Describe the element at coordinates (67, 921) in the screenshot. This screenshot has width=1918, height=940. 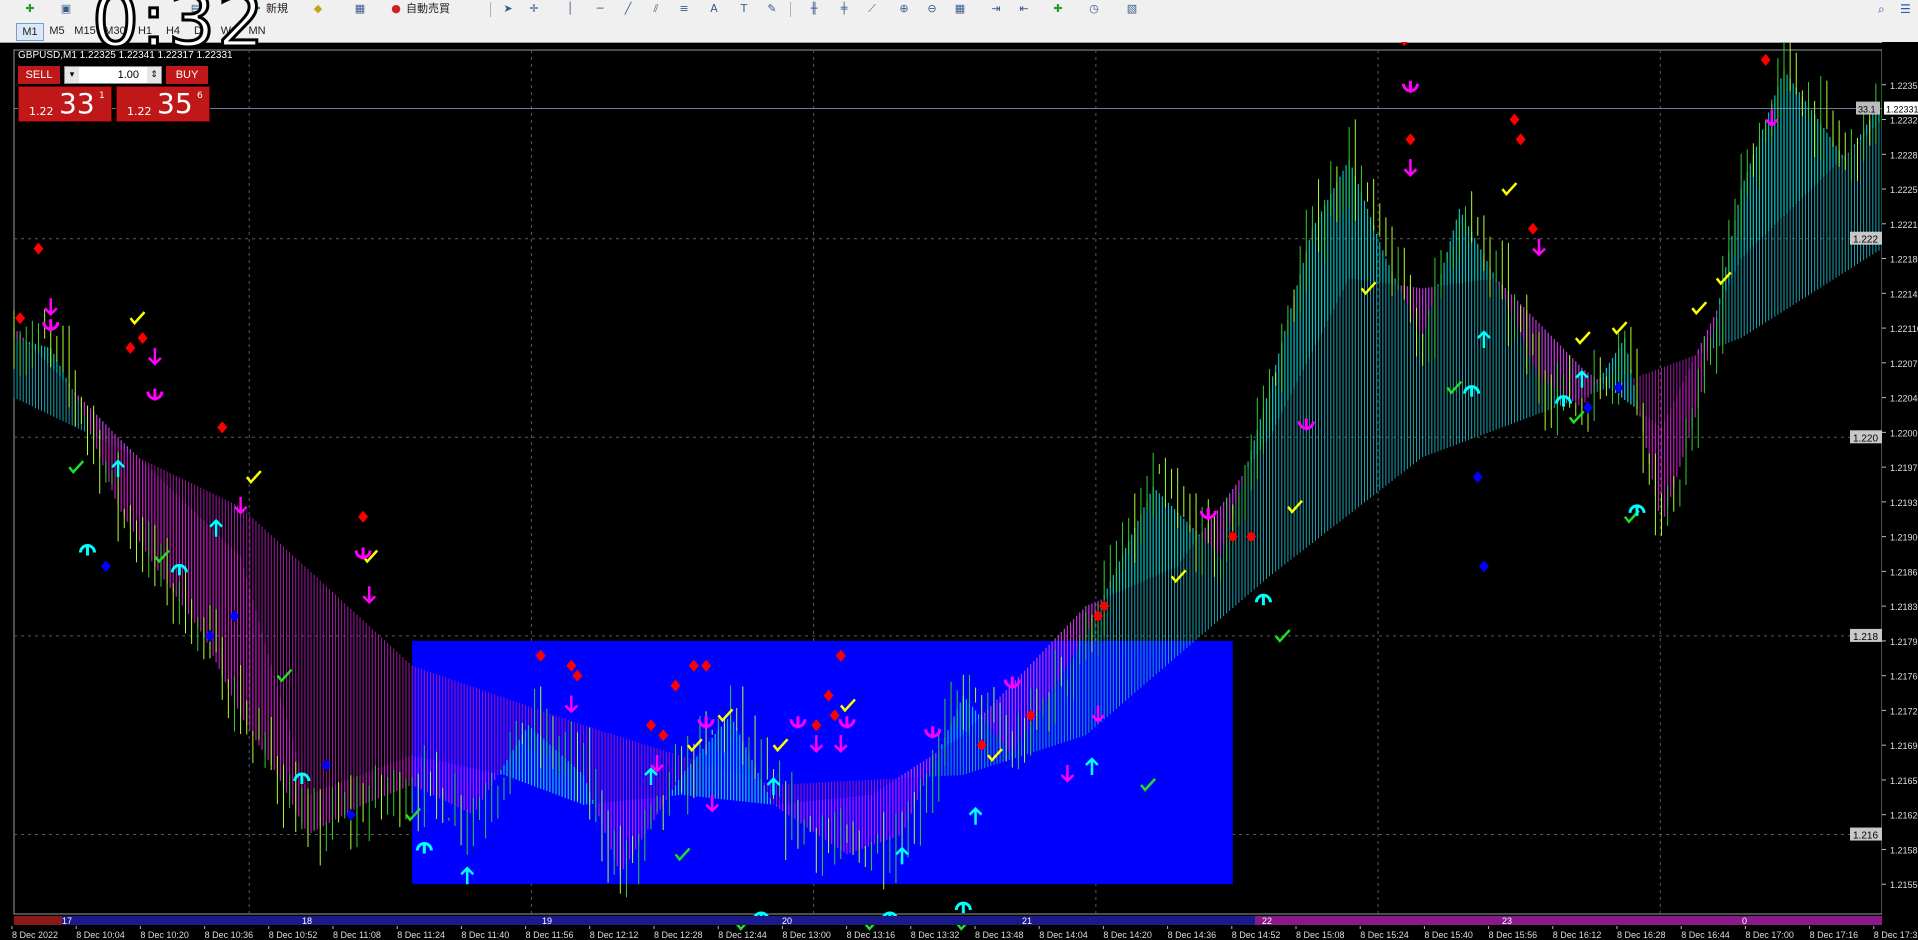
I see `hour-marker: 17` at that location.